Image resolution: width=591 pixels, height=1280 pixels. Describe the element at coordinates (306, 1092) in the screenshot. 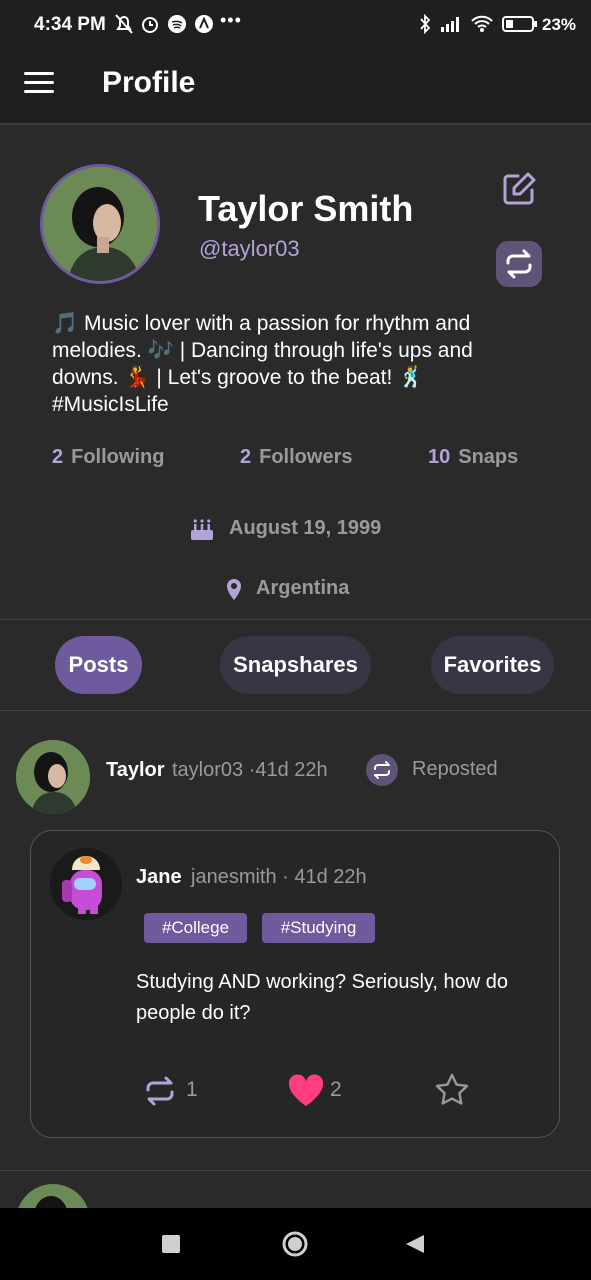

I see `heart-icon` at that location.